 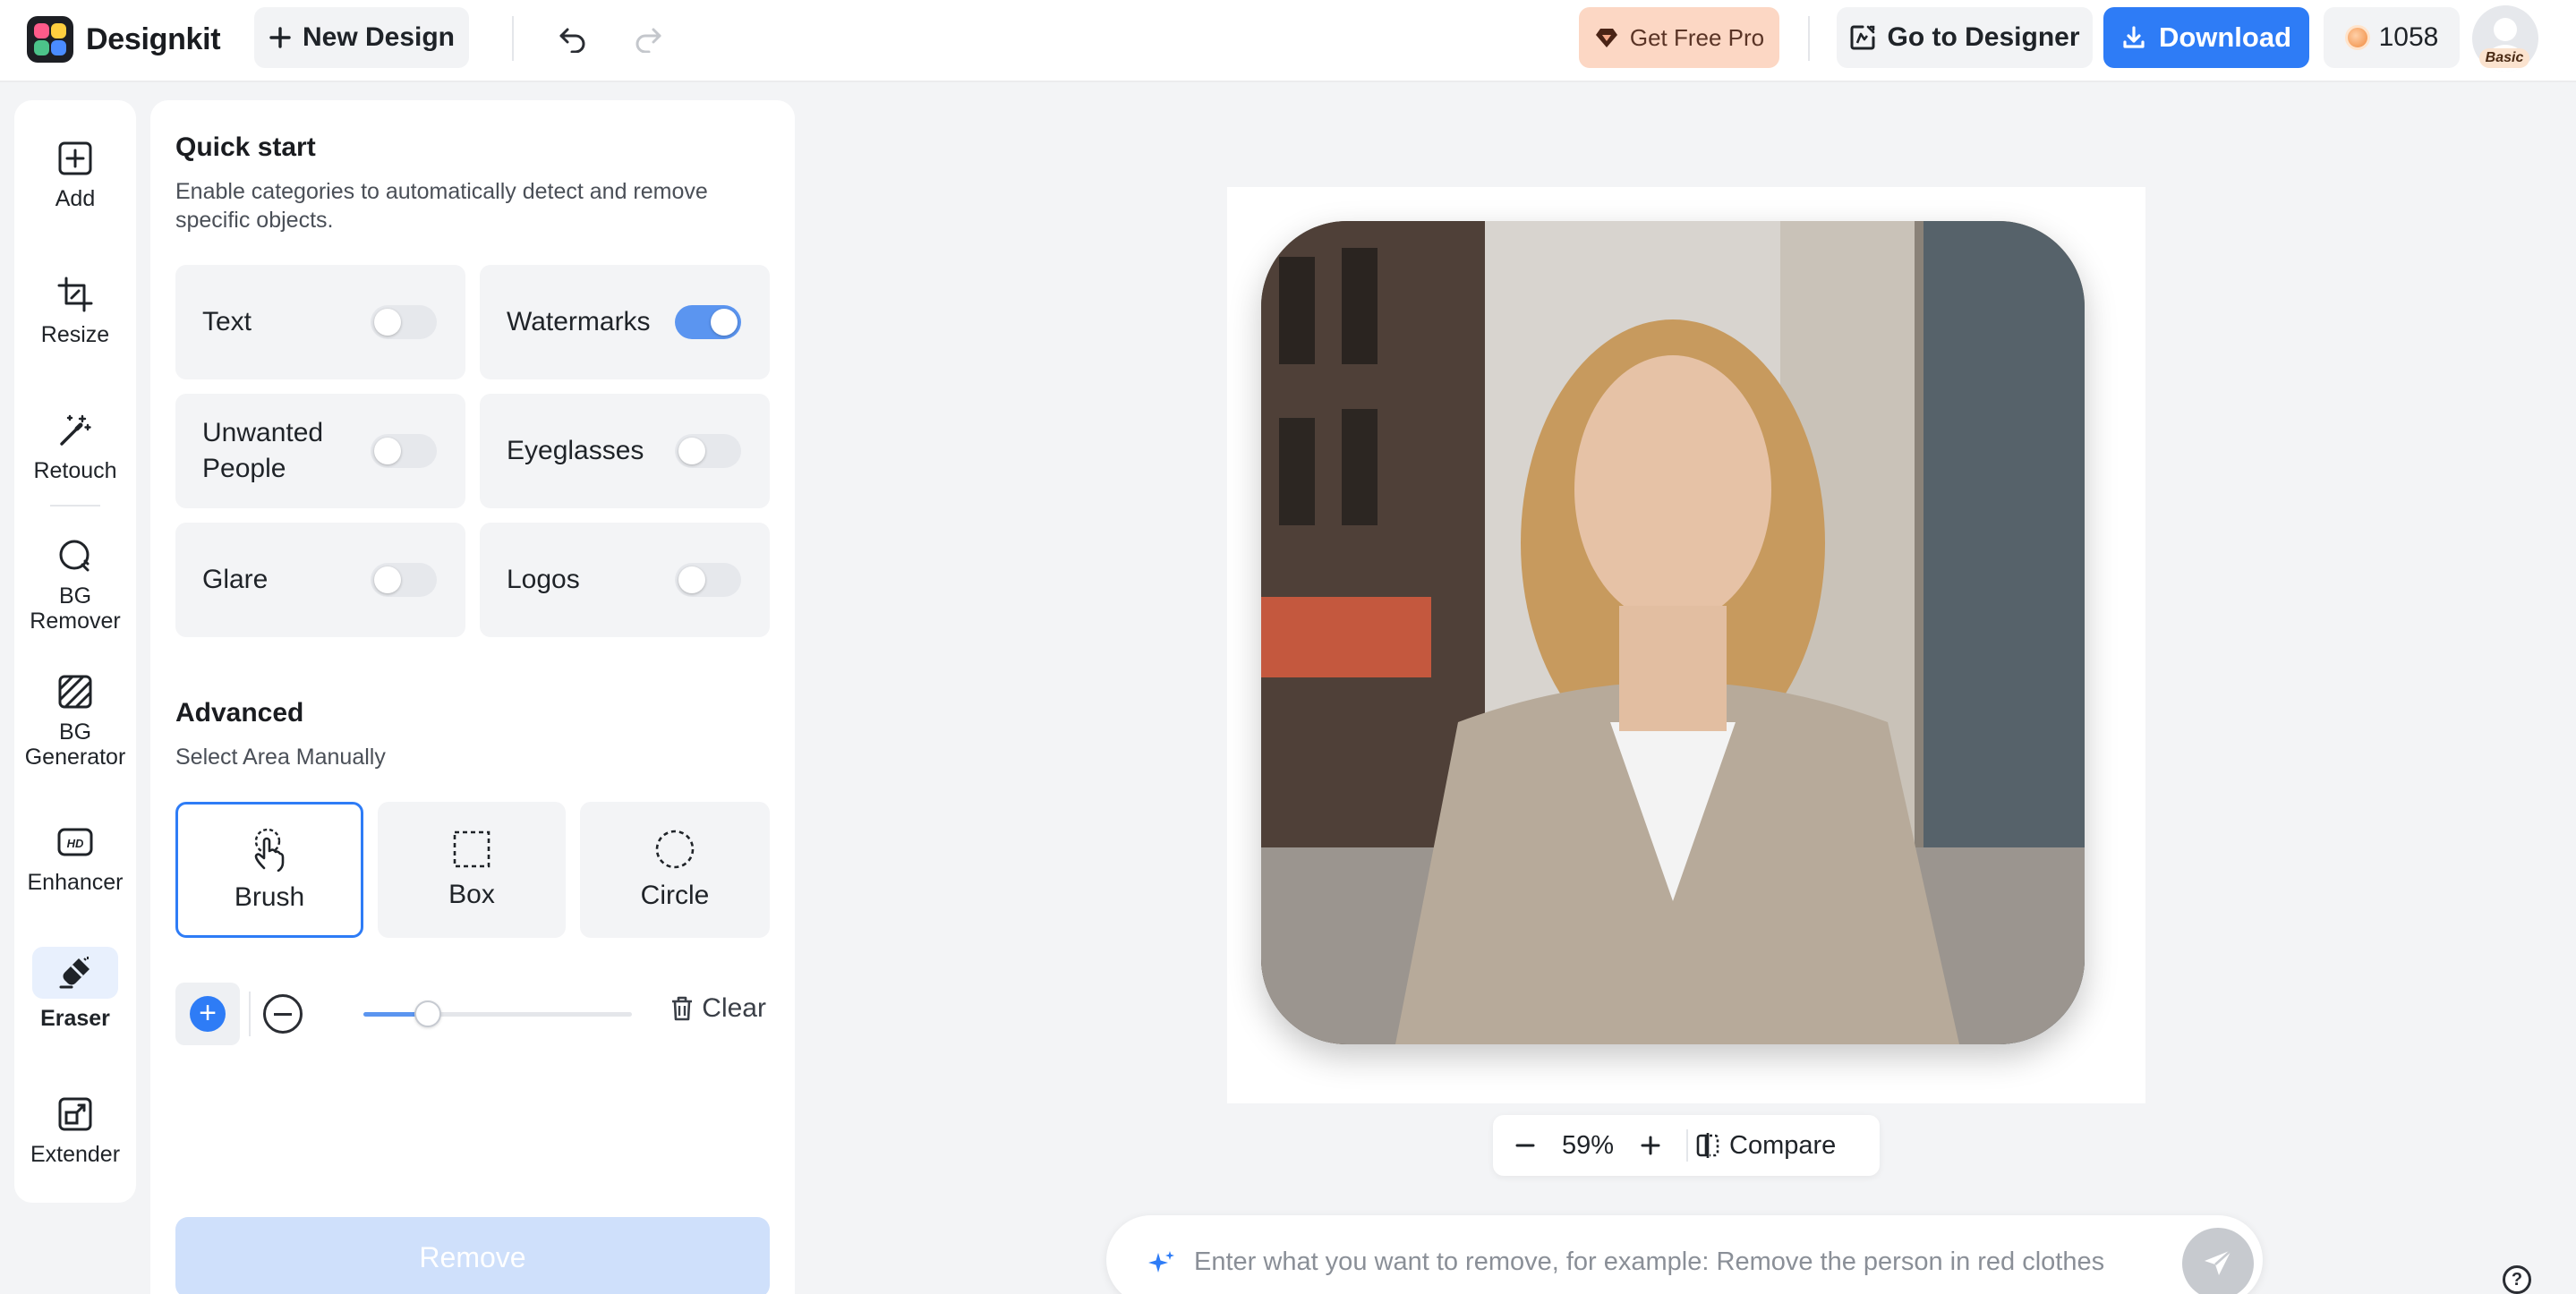 What do you see at coordinates (269, 897) in the screenshot?
I see `mode-label: Brush` at bounding box center [269, 897].